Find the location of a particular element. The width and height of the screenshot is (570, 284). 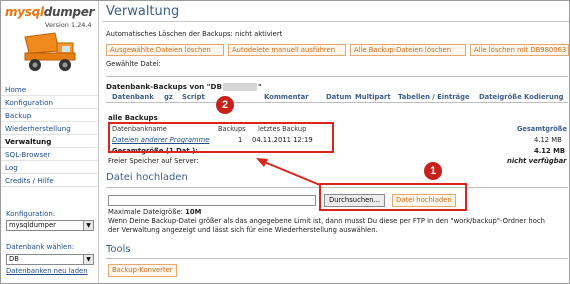

column-header-dateigroesse: Dateigröße is located at coordinates (500, 97).